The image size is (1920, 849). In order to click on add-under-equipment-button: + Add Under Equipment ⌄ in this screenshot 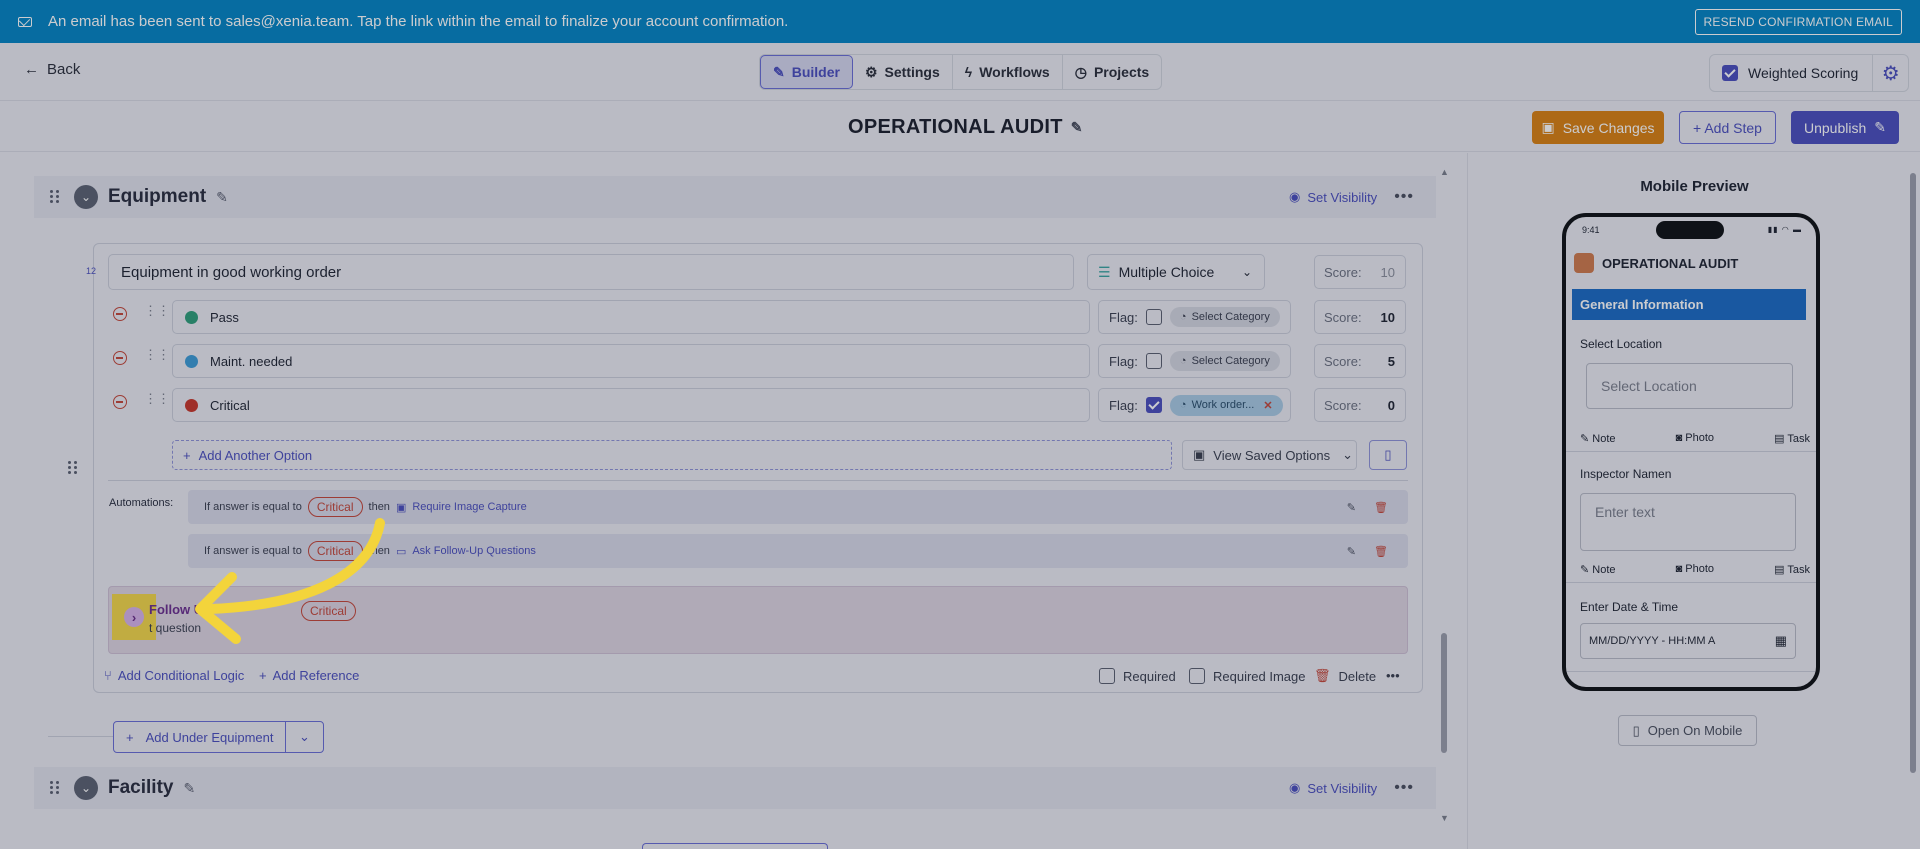, I will do `click(218, 737)`.